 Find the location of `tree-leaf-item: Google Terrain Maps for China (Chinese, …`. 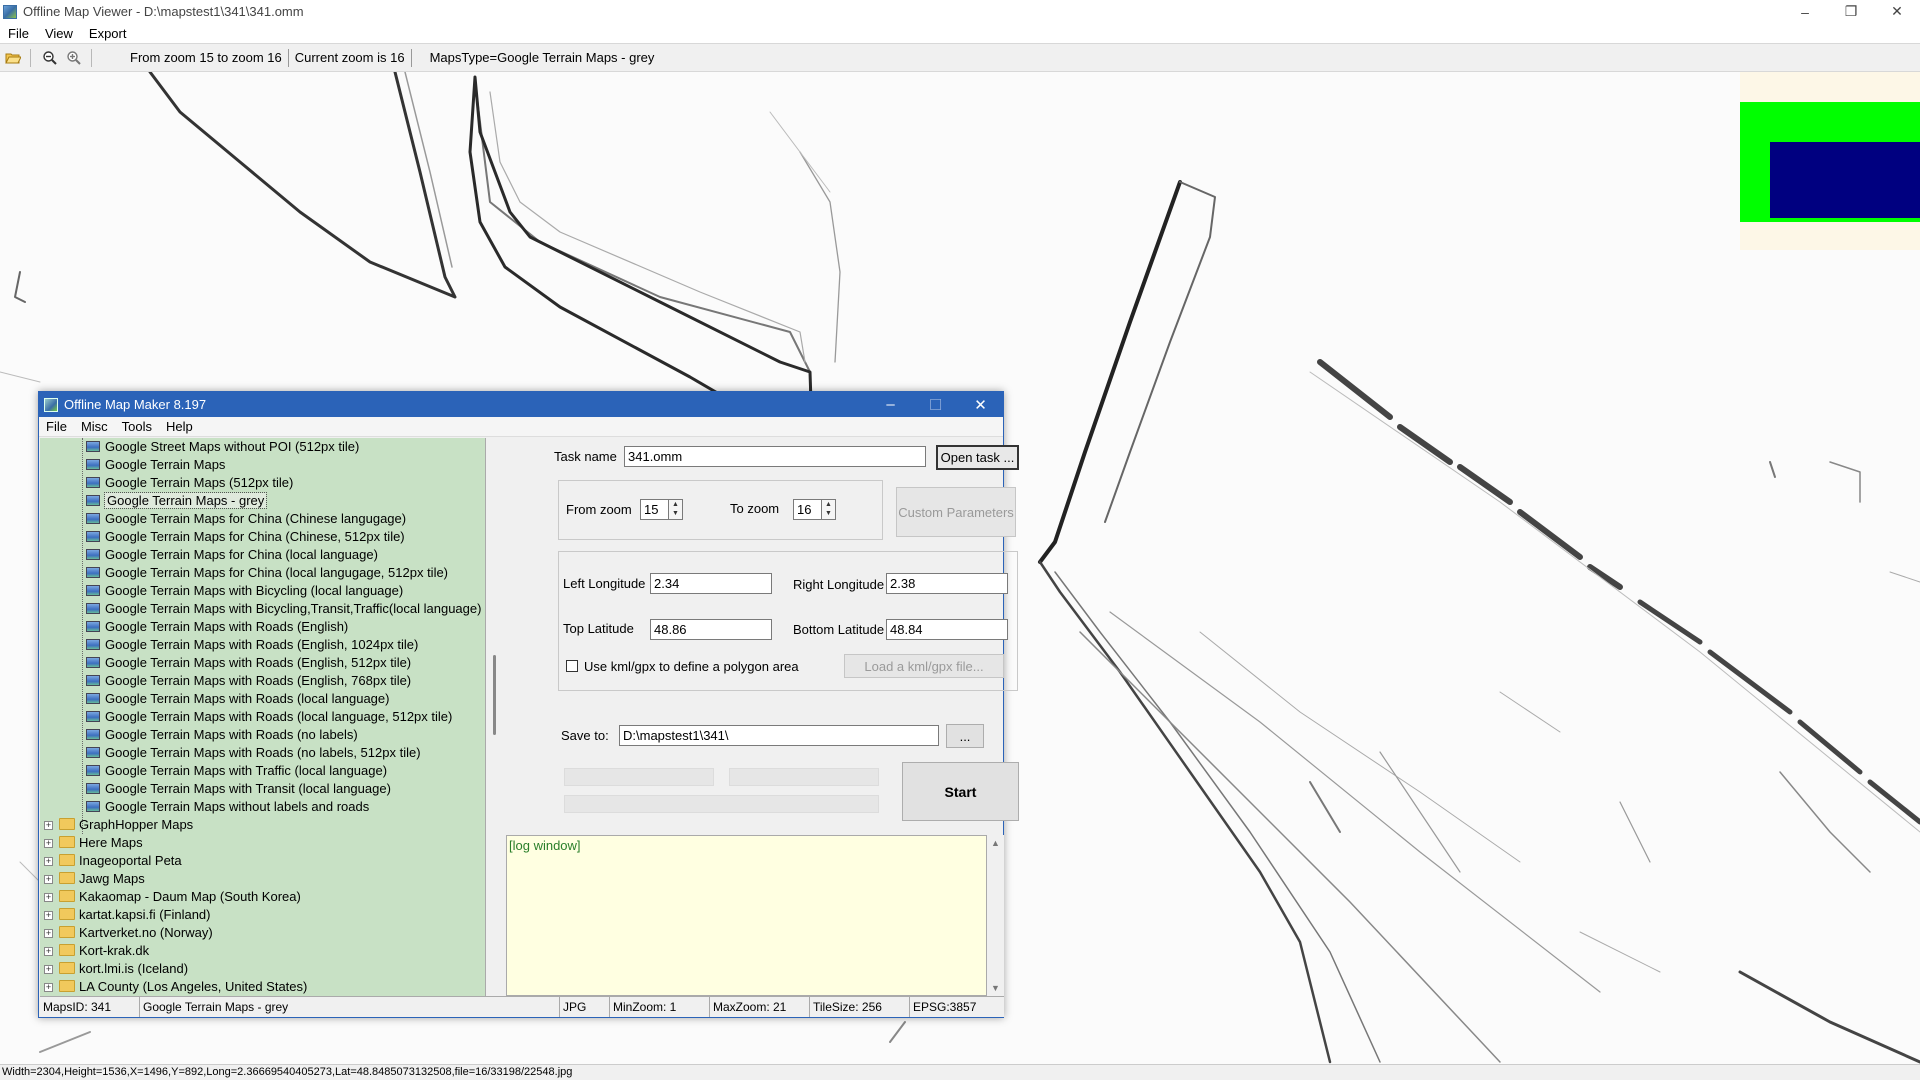

tree-leaf-item: Google Terrain Maps for China (Chinese, … is located at coordinates (262, 537).